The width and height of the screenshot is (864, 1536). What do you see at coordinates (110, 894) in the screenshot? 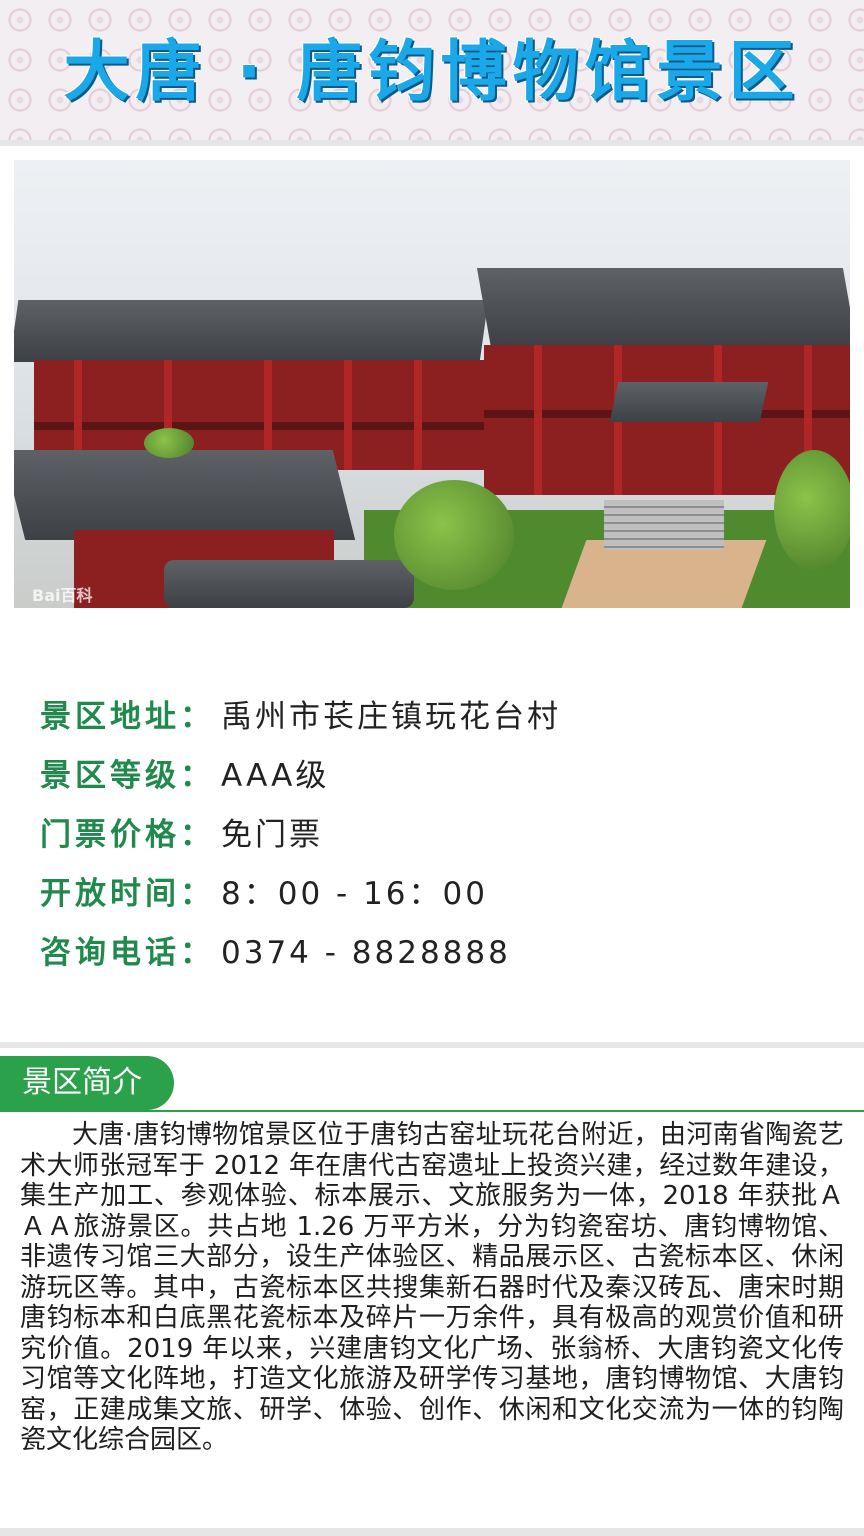
I see `info-label: 开放时间` at bounding box center [110, 894].